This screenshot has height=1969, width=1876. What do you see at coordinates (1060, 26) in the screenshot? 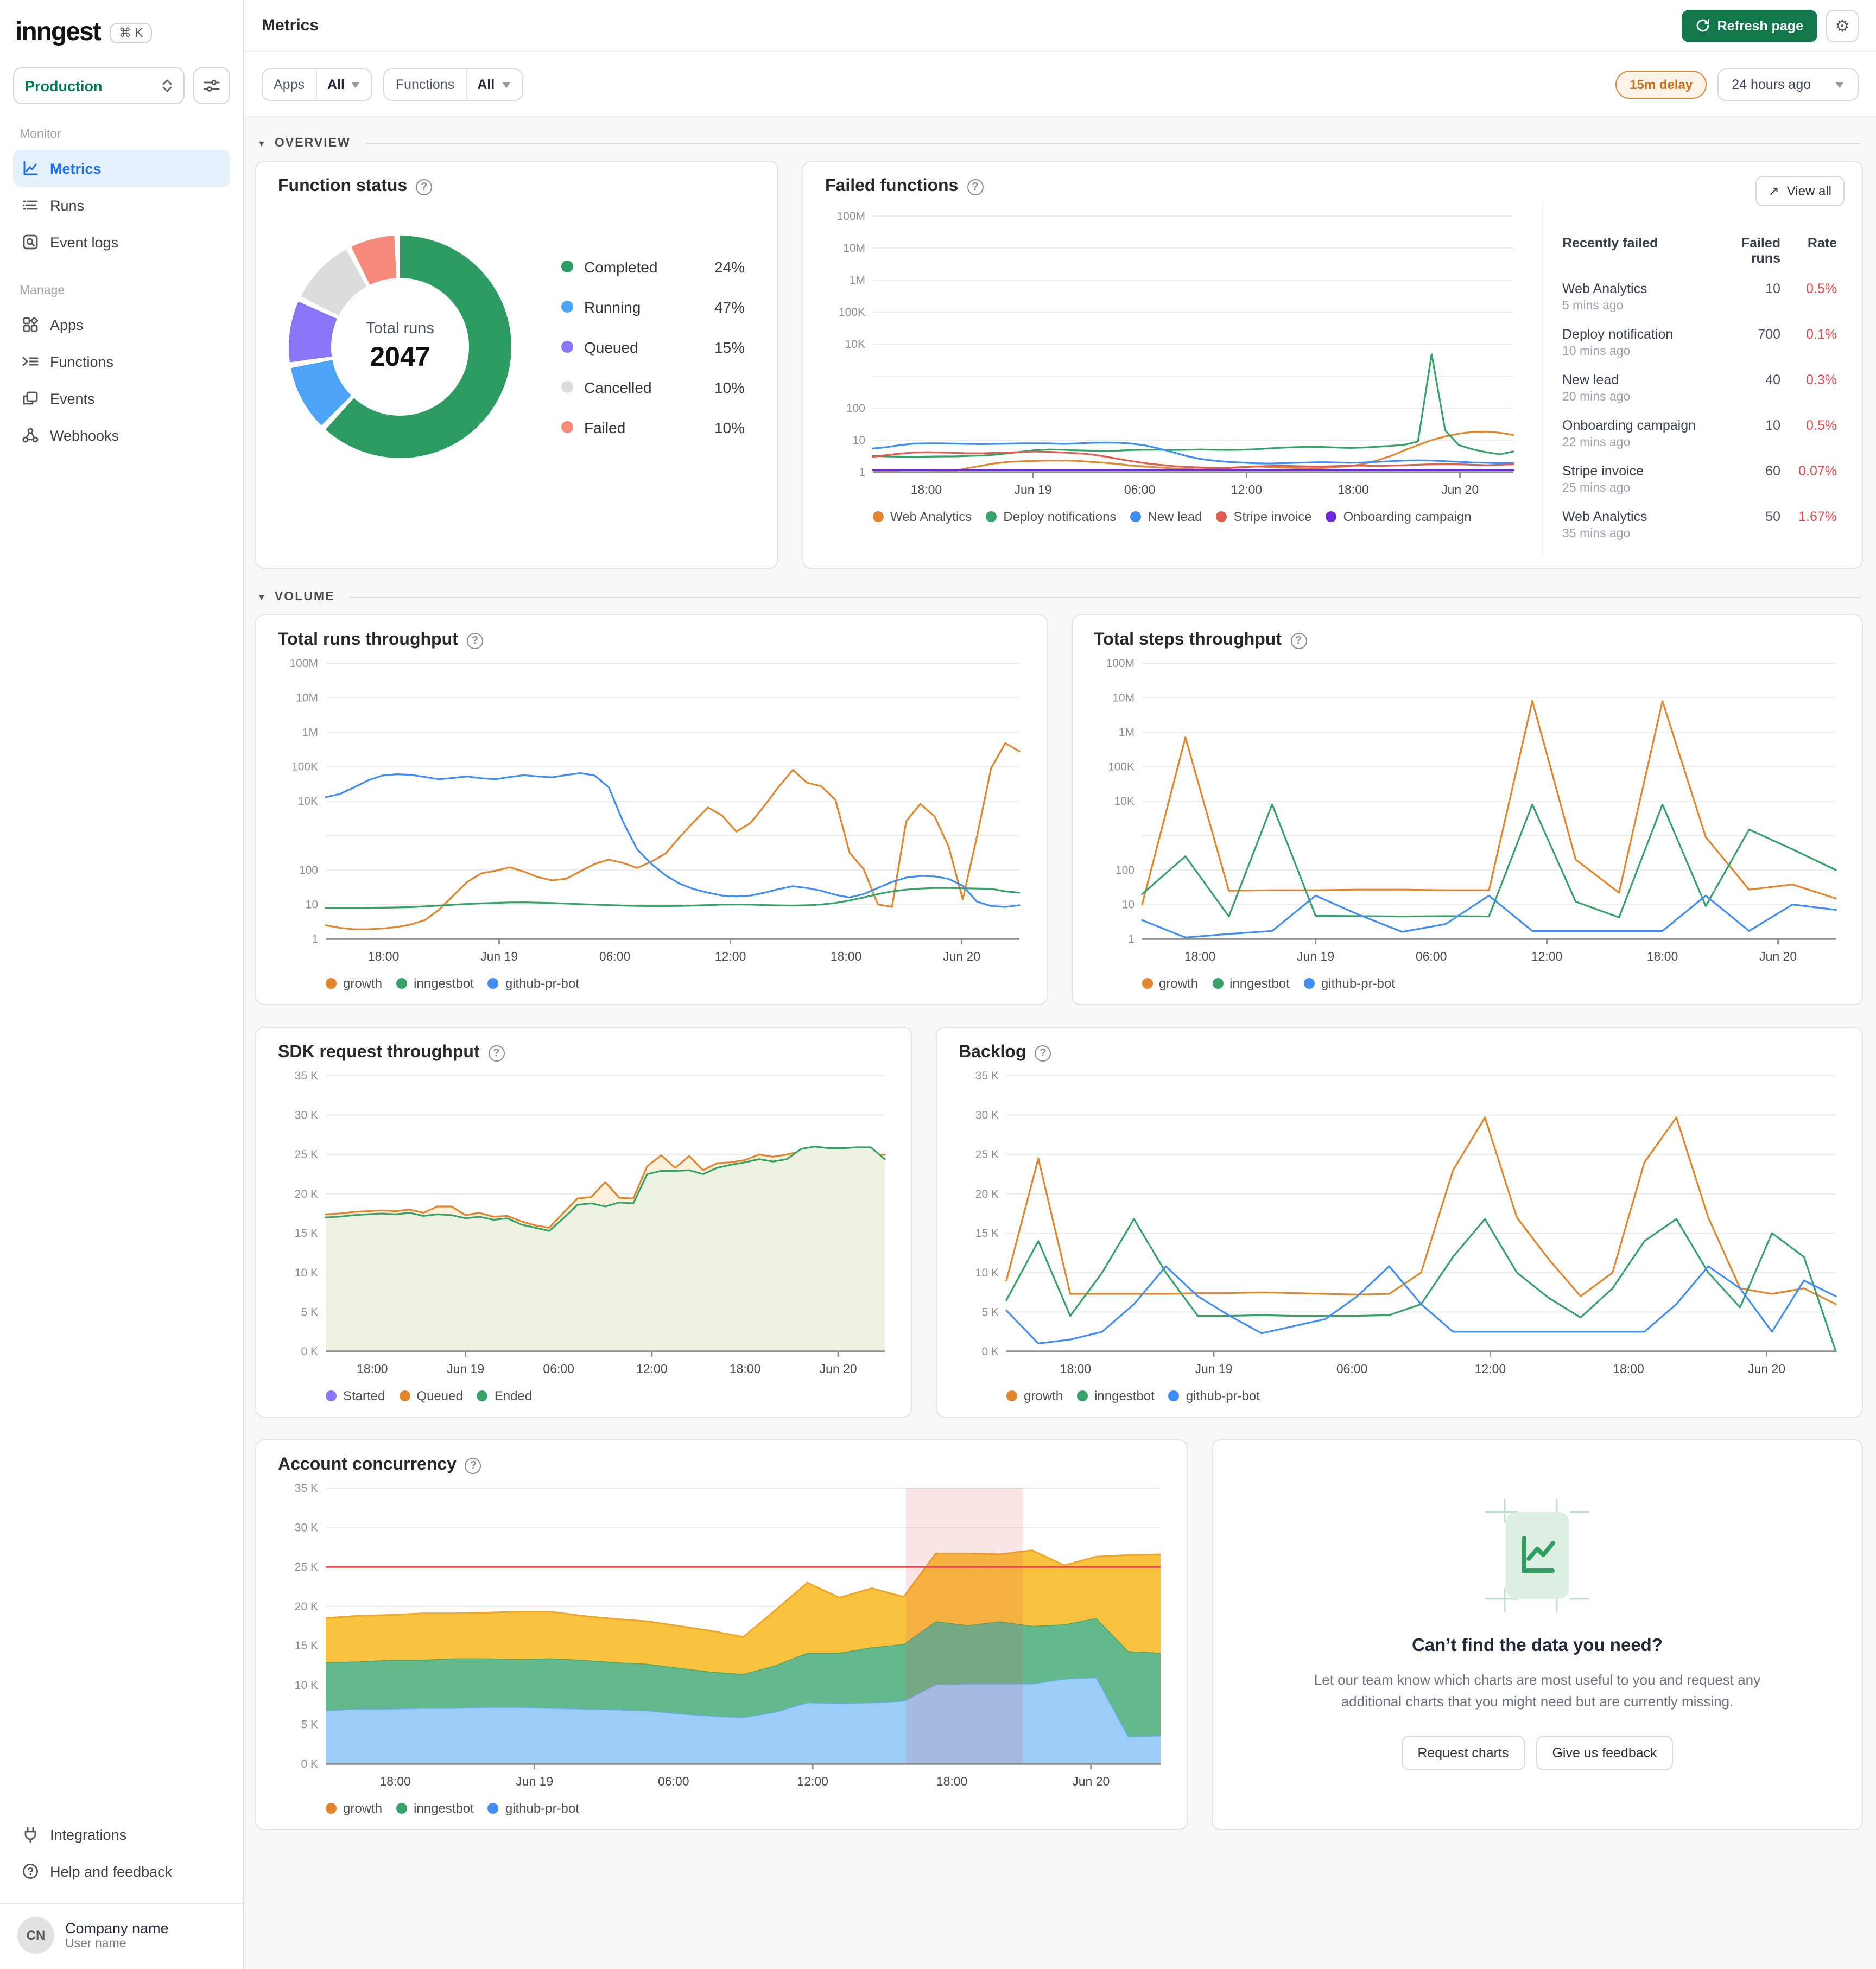
I see `topbar: Metrics Refresh page ⚙` at bounding box center [1060, 26].